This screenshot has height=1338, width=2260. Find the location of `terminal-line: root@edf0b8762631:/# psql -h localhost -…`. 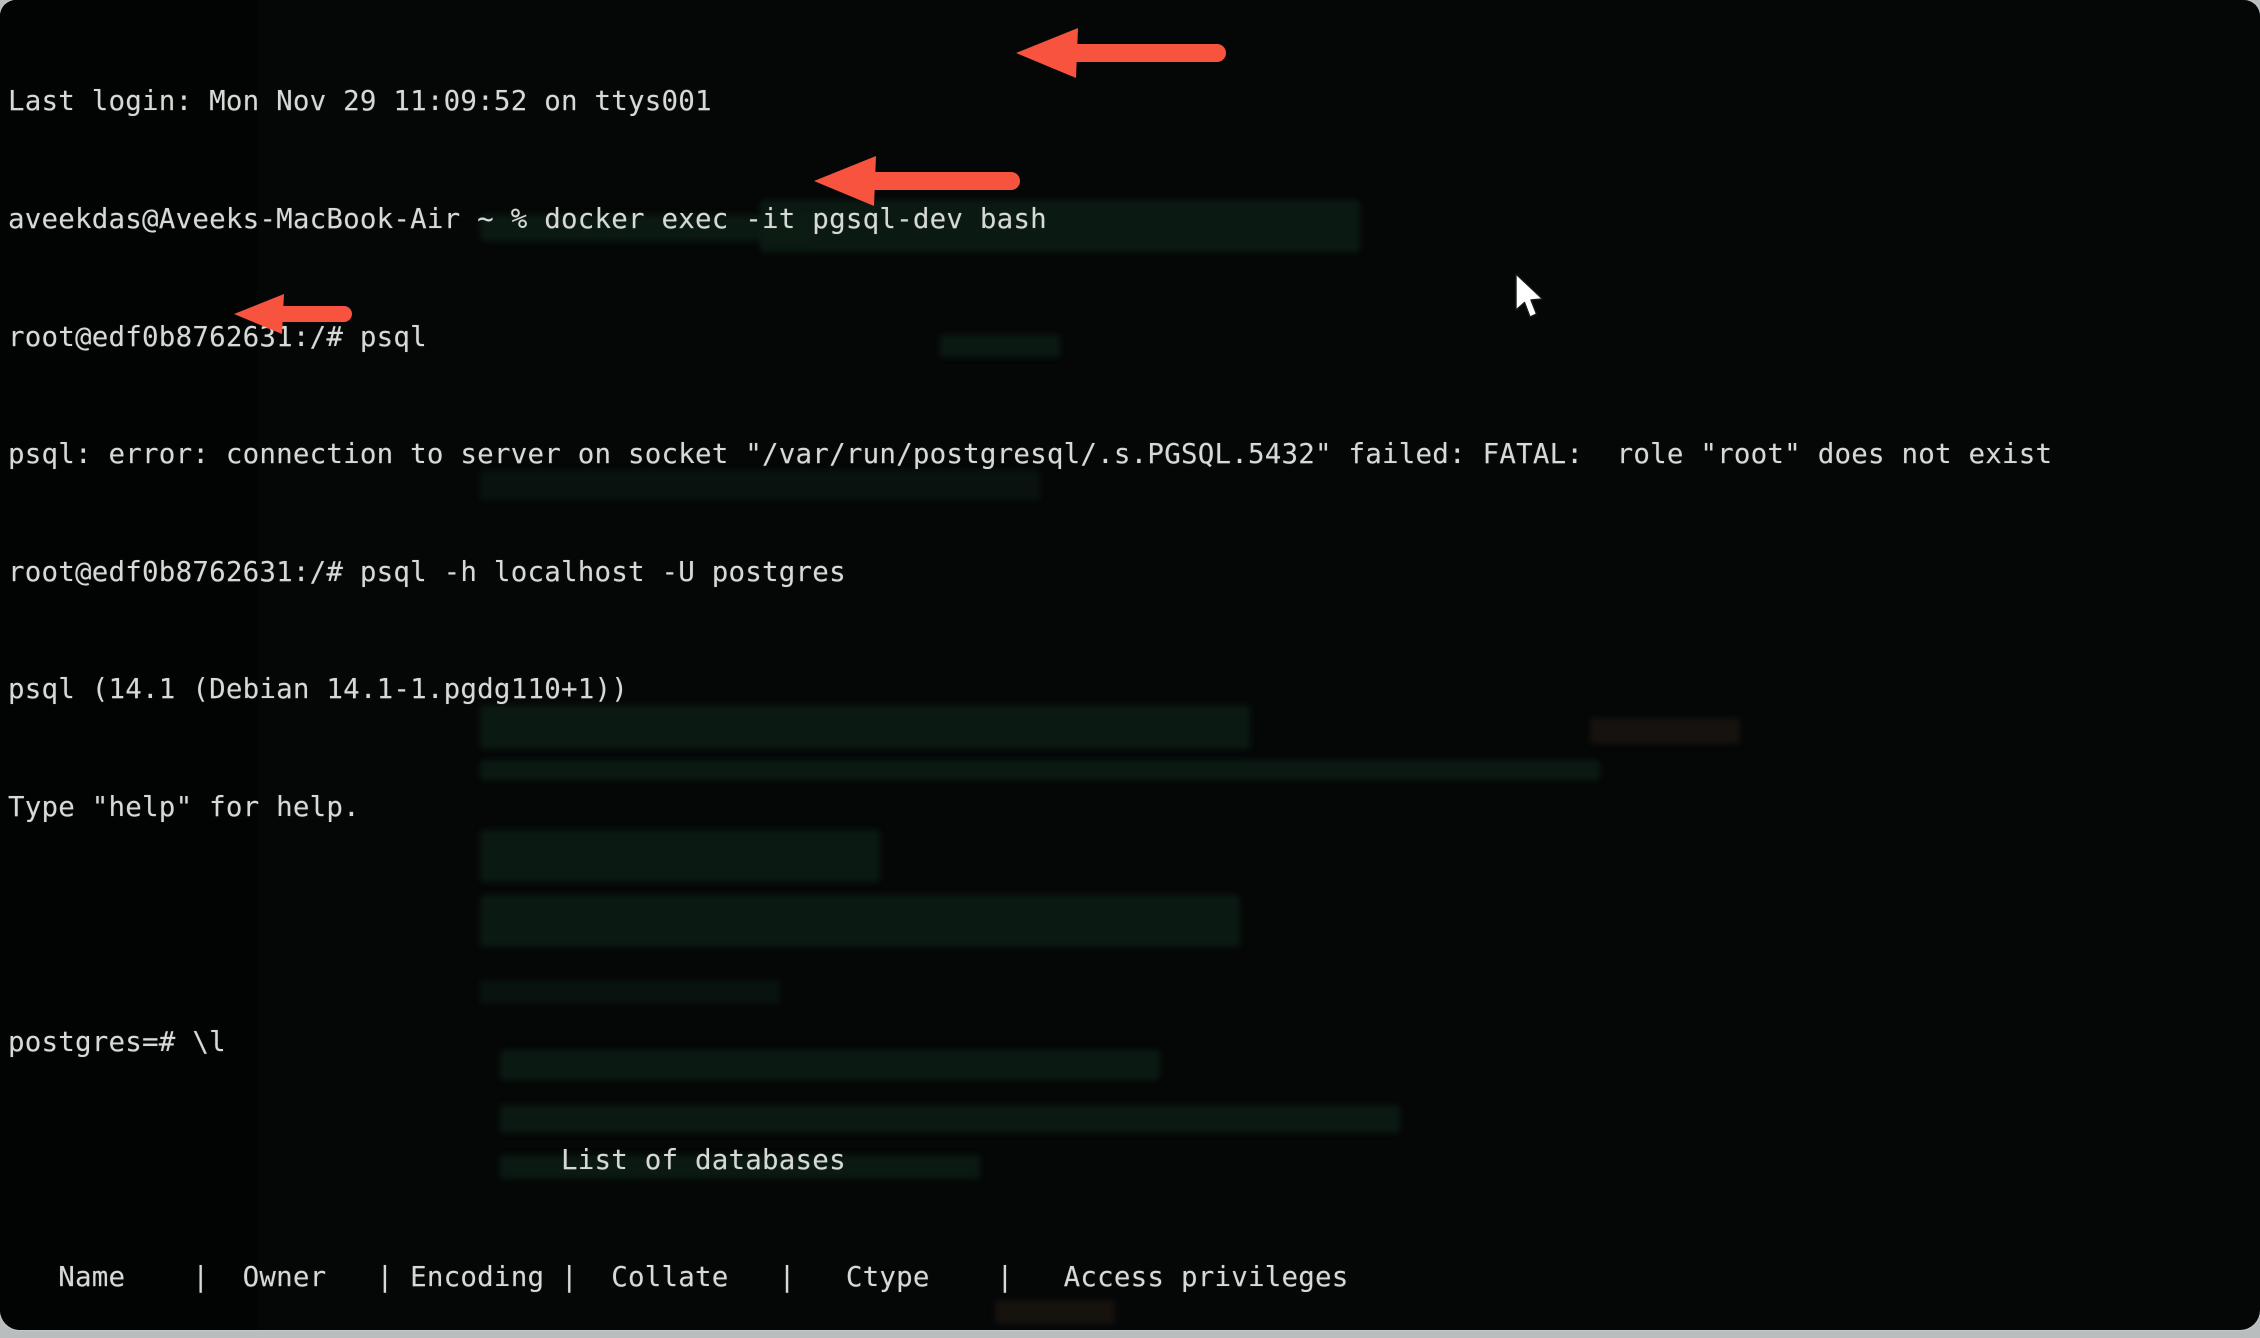

terminal-line: root@edf0b8762631:/# psql -h localhost -… is located at coordinates (427, 571).